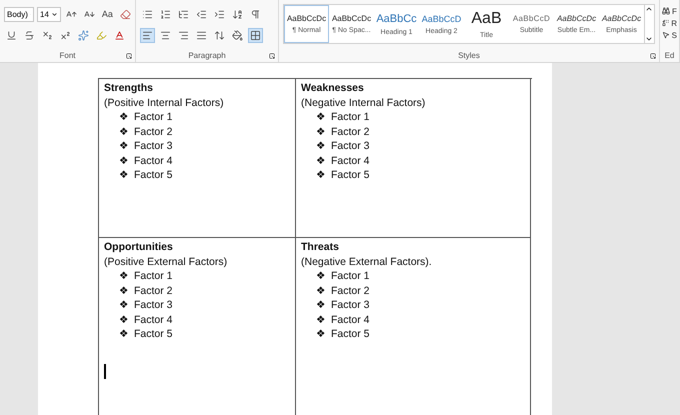 Image resolution: width=680 pixels, height=415 pixels. I want to click on cell-subtitle: (Negative External Factors)., so click(367, 261).